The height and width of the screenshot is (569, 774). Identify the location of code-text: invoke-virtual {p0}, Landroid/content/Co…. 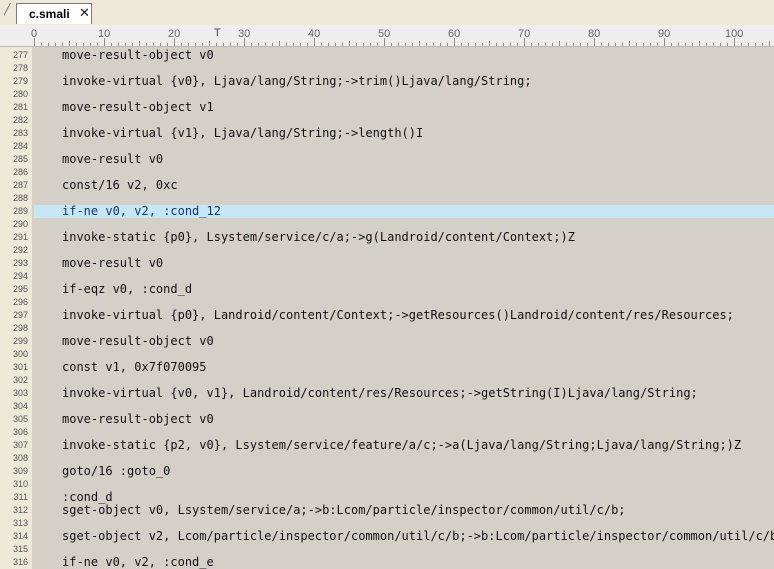
(398, 315).